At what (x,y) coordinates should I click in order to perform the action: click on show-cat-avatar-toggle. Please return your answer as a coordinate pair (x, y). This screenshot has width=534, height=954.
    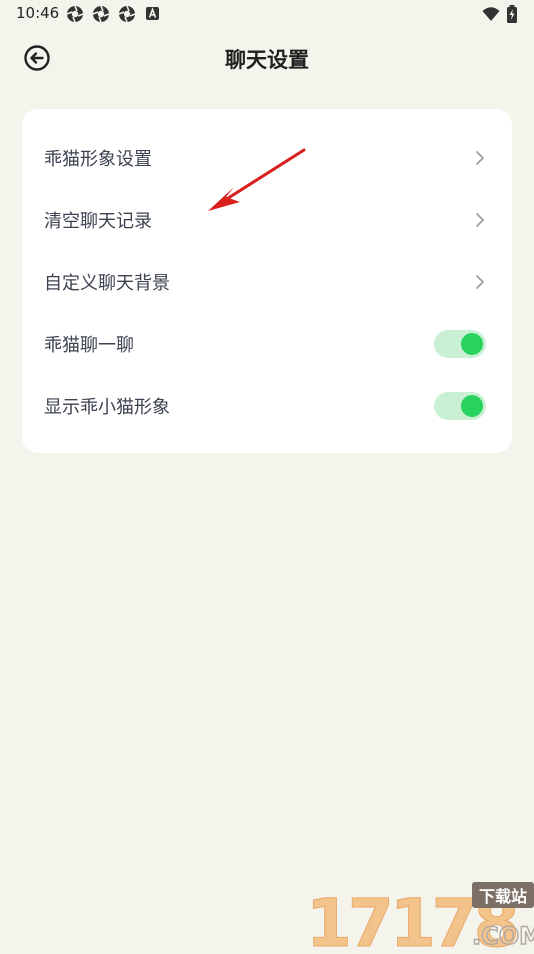
    Looking at the image, I should click on (460, 406).